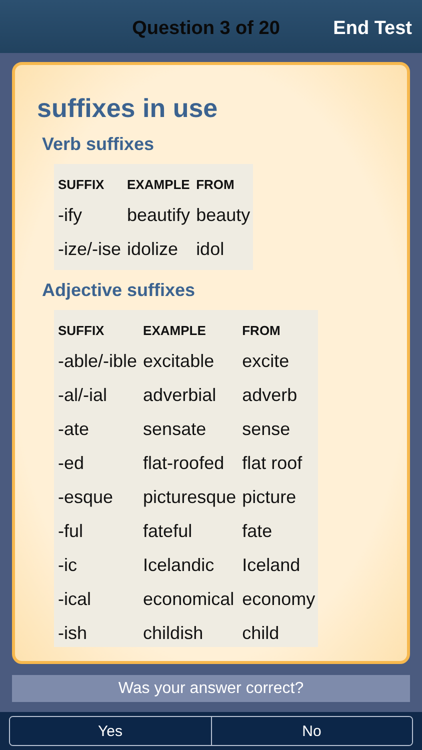 The image size is (422, 750). Describe the element at coordinates (111, 731) in the screenshot. I see `answer-button: Yes` at that location.